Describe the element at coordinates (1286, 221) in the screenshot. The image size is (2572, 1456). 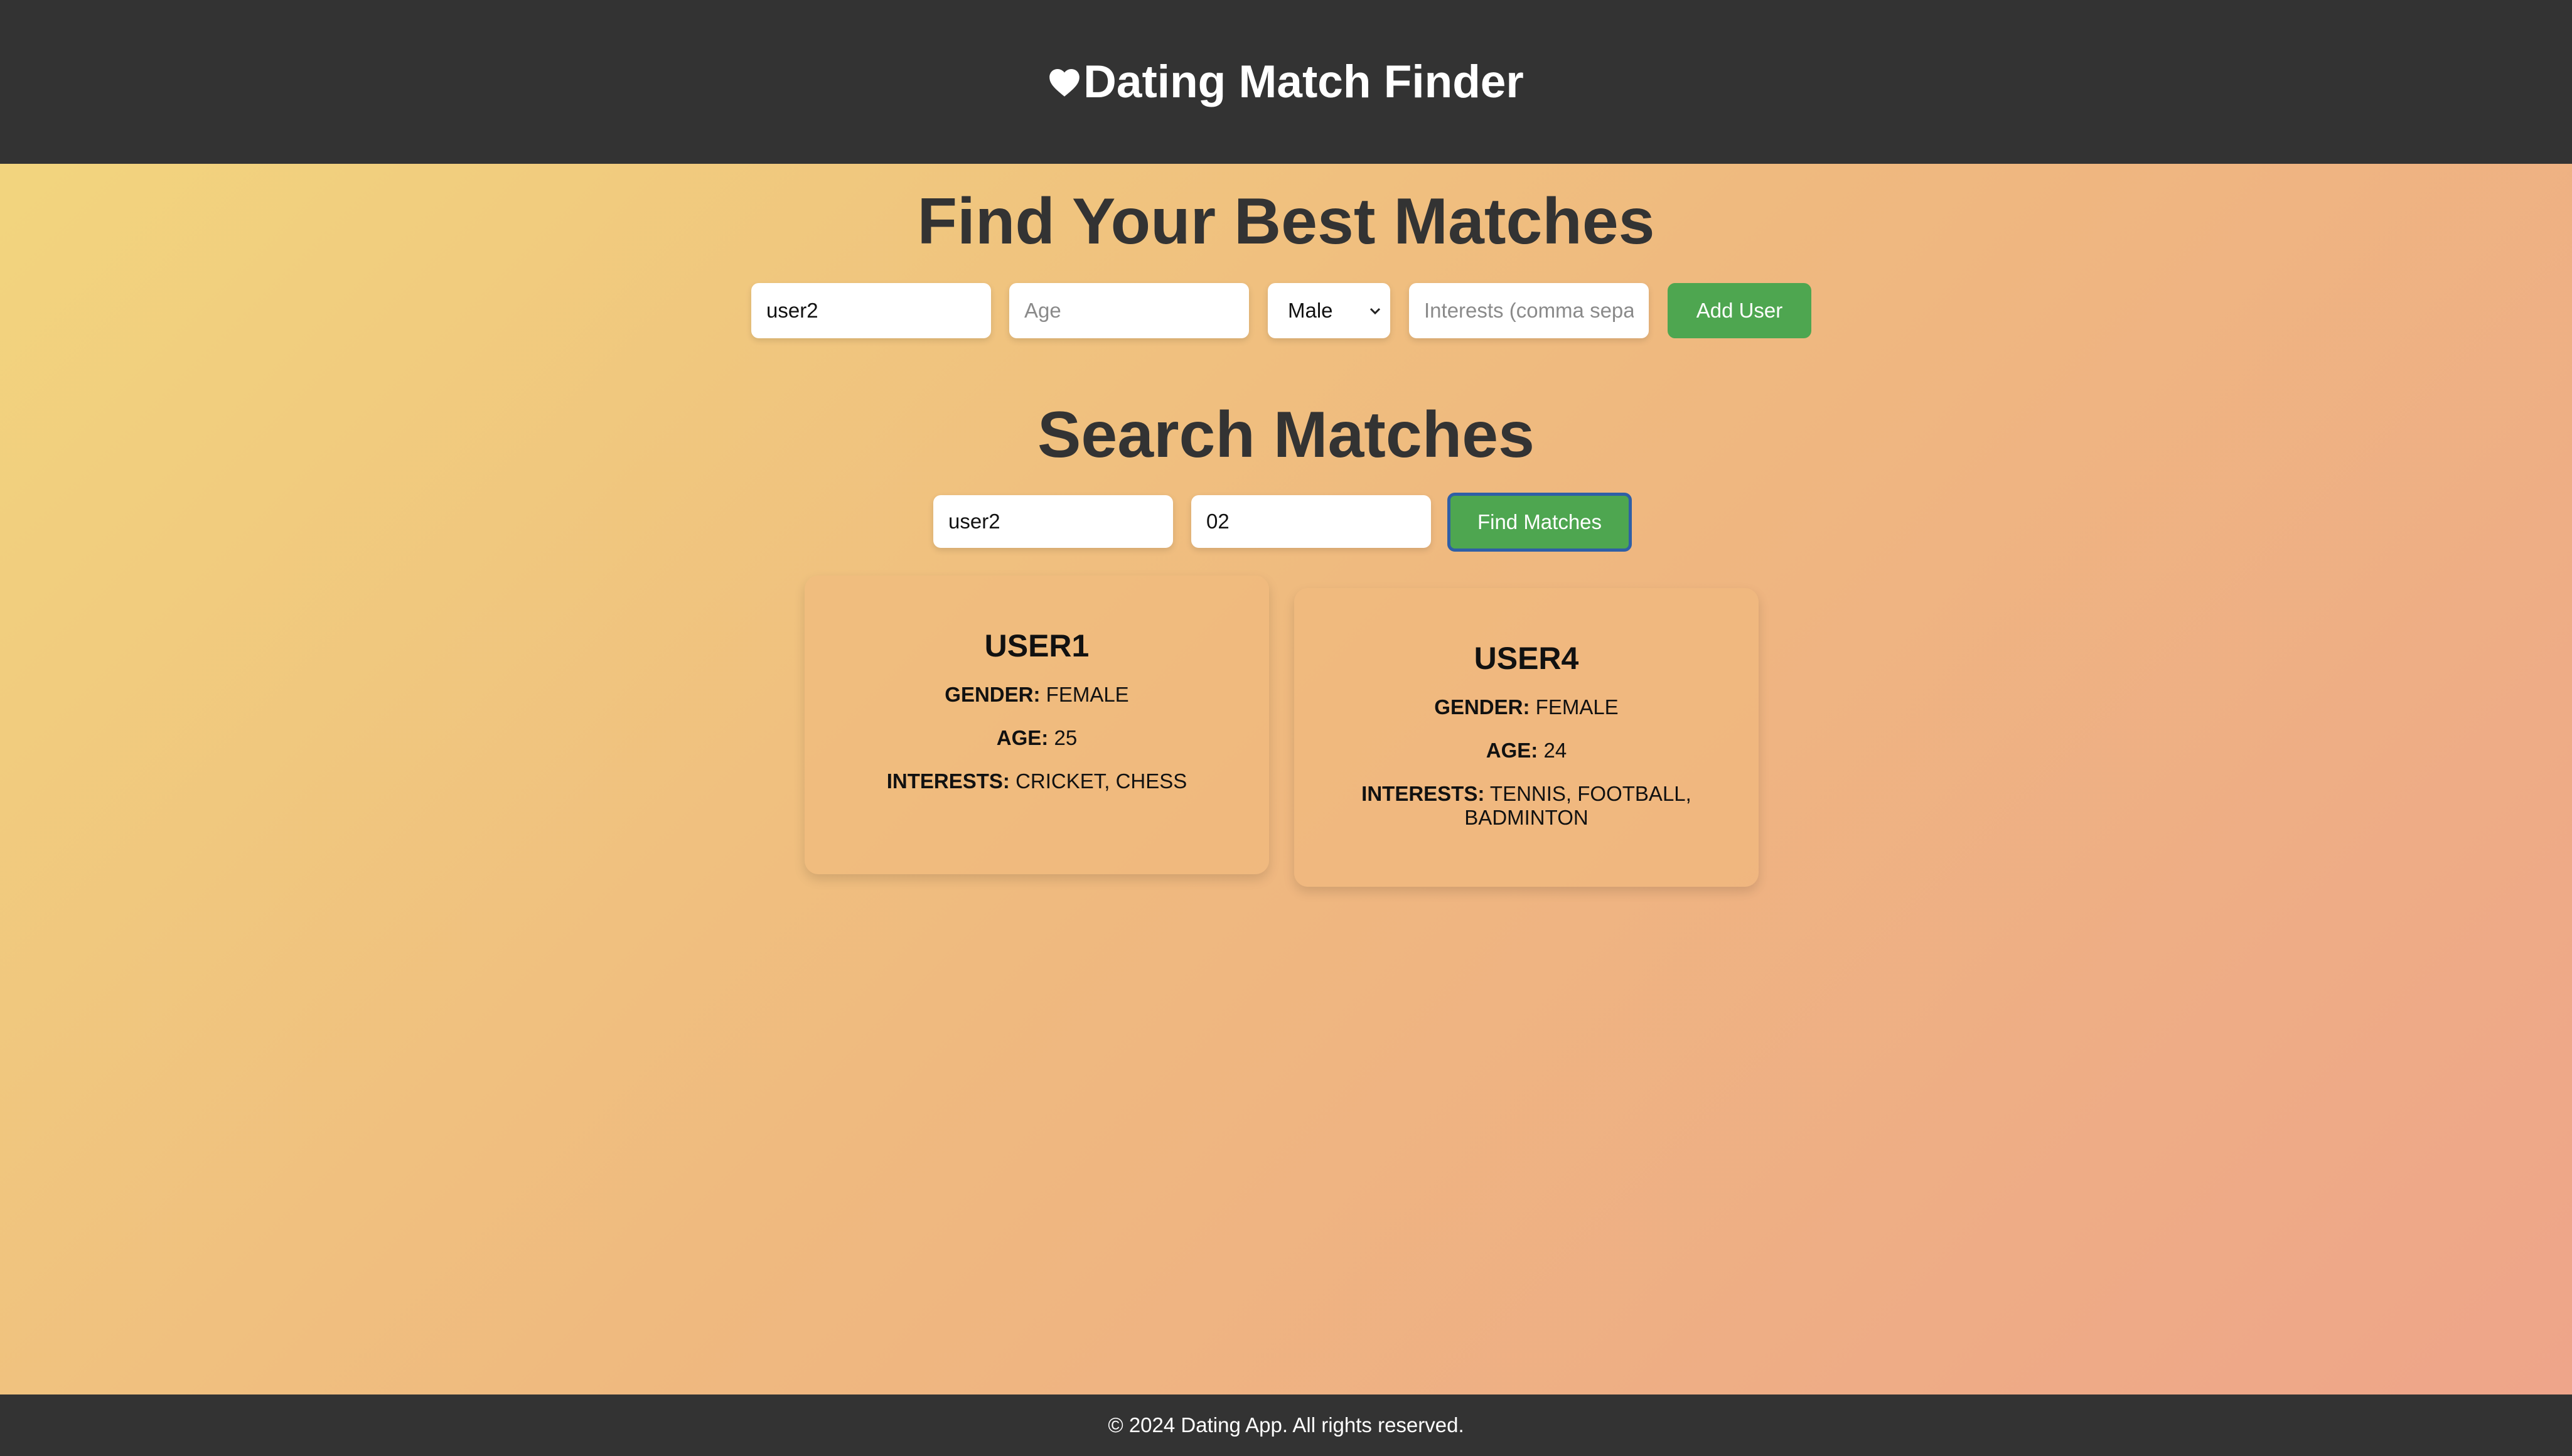
I see `add-user-heading: Find Your Best Matches` at that location.